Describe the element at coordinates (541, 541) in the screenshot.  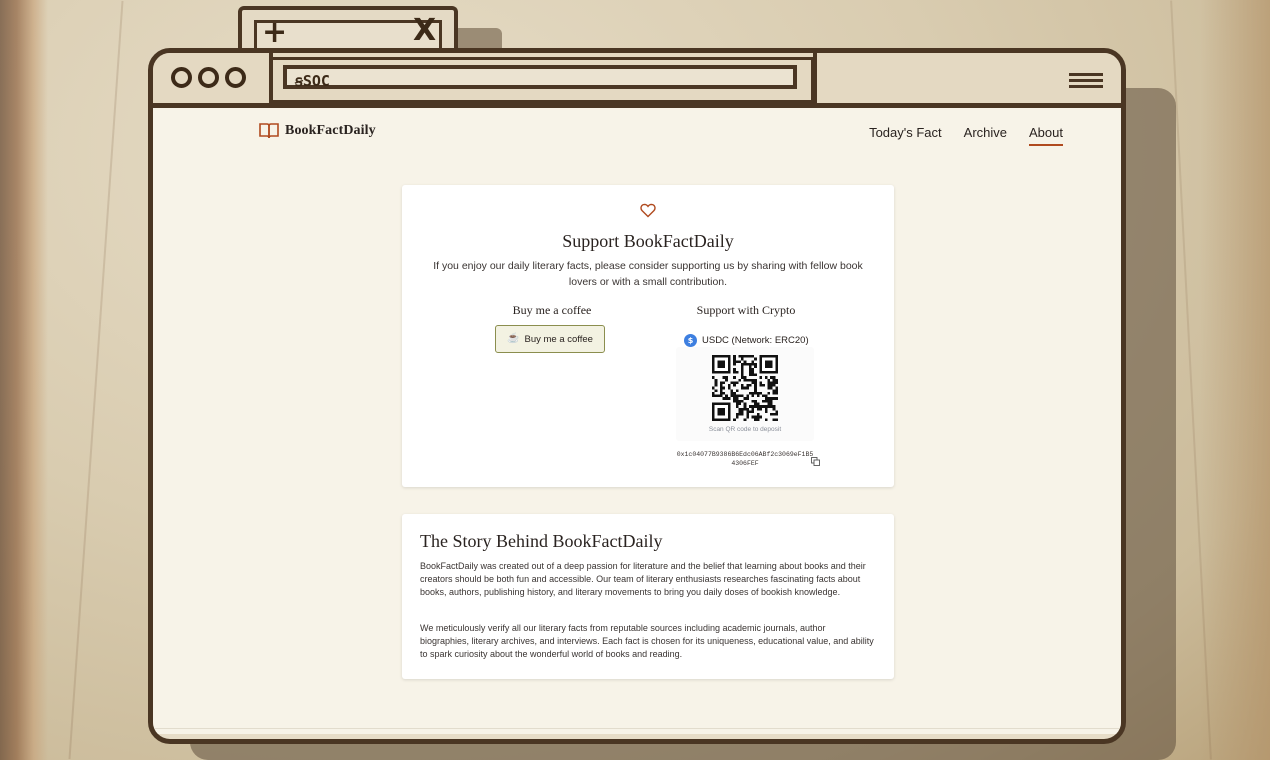
I see `story-title: The Story Behind BookFactDaily` at that location.